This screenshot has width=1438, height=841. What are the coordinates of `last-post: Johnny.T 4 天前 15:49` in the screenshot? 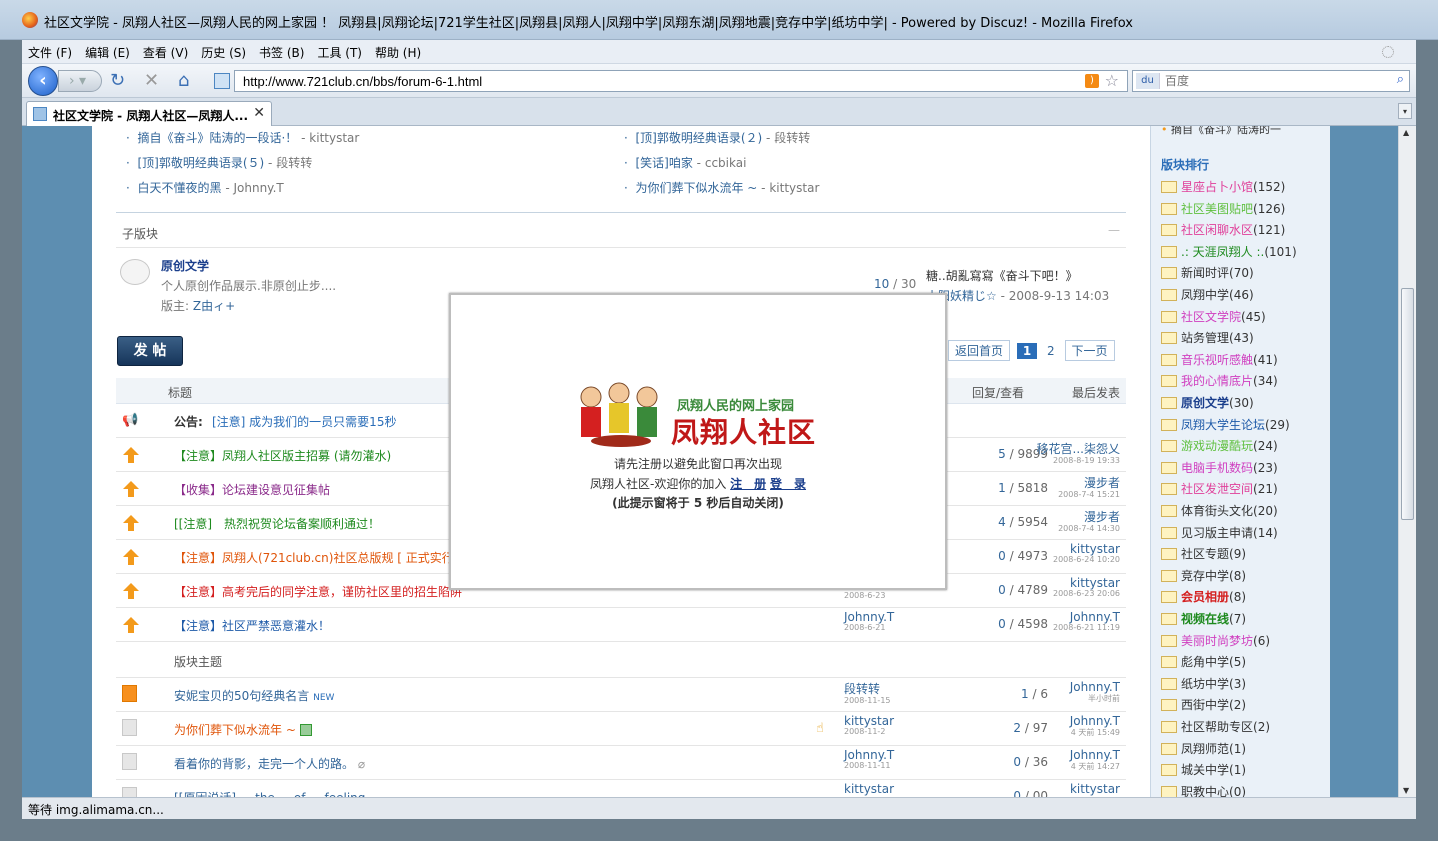 It's located at (1078, 726).